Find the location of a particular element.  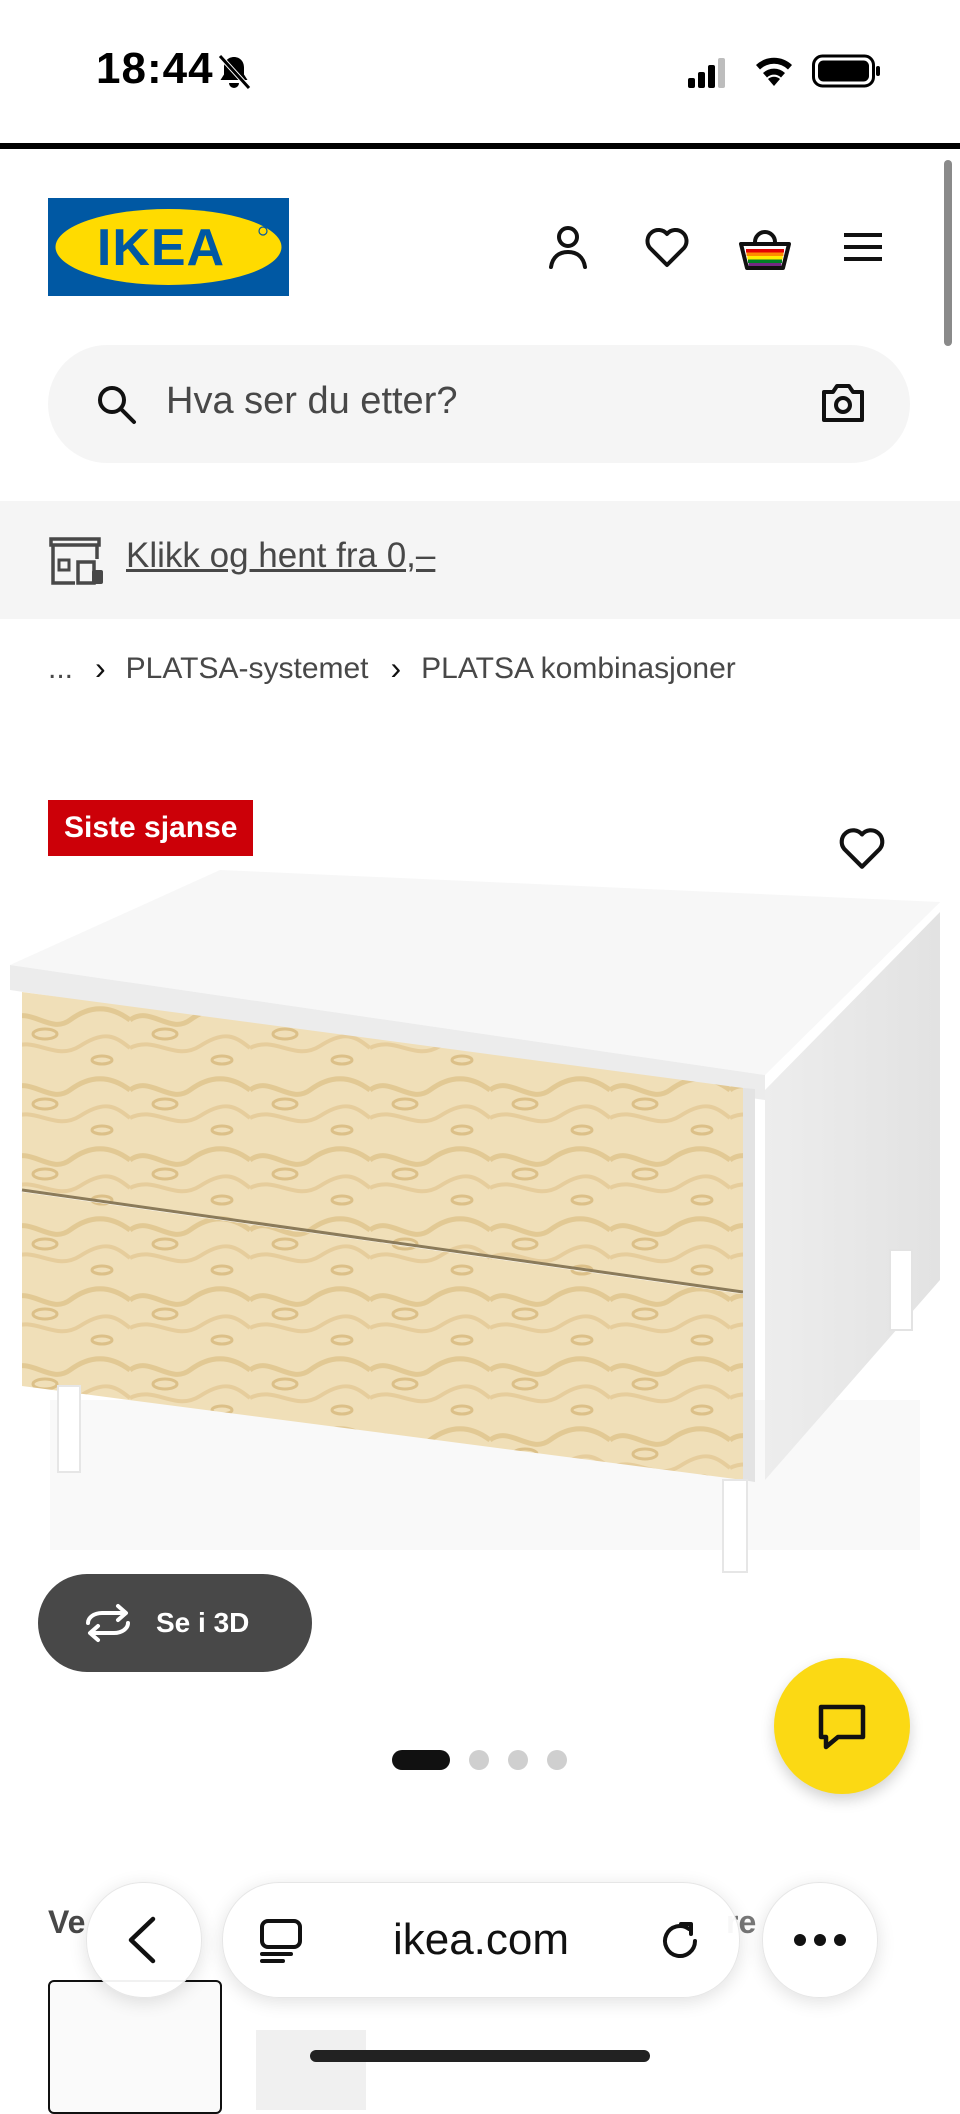

last-chance-badge: Siste sjanse is located at coordinates (151, 828).